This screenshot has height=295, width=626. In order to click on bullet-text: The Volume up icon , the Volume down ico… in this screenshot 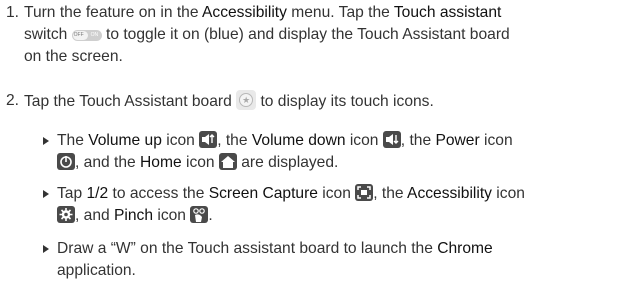, I will do `click(337, 152)`.